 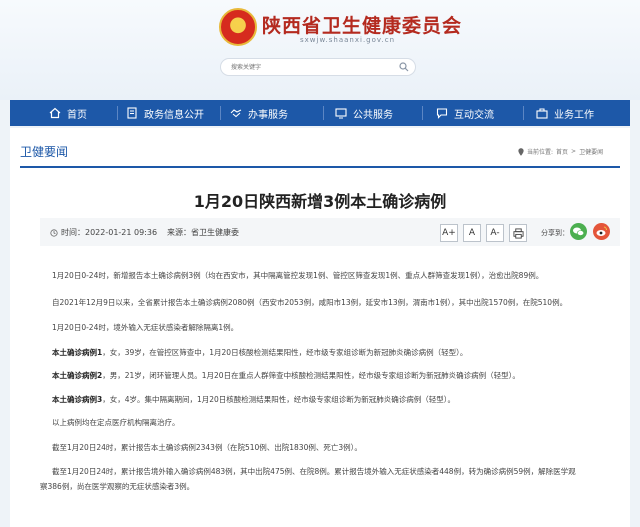 What do you see at coordinates (341, 113) in the screenshot?
I see `monitor-icon` at bounding box center [341, 113].